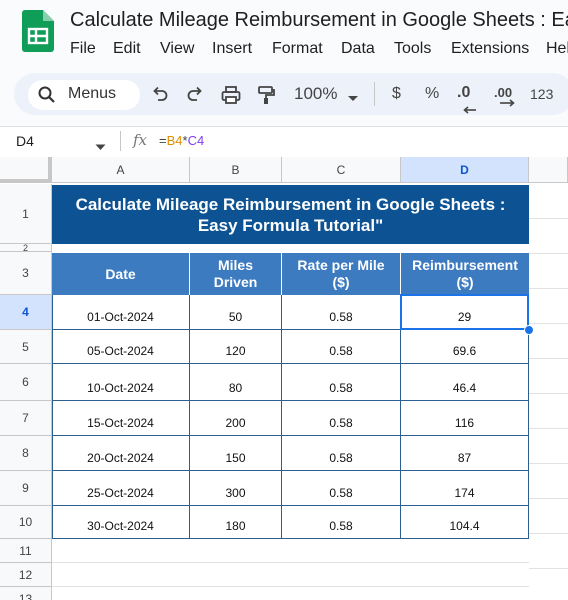  Describe the element at coordinates (529, 330) in the screenshot. I see `fill-handle` at that location.